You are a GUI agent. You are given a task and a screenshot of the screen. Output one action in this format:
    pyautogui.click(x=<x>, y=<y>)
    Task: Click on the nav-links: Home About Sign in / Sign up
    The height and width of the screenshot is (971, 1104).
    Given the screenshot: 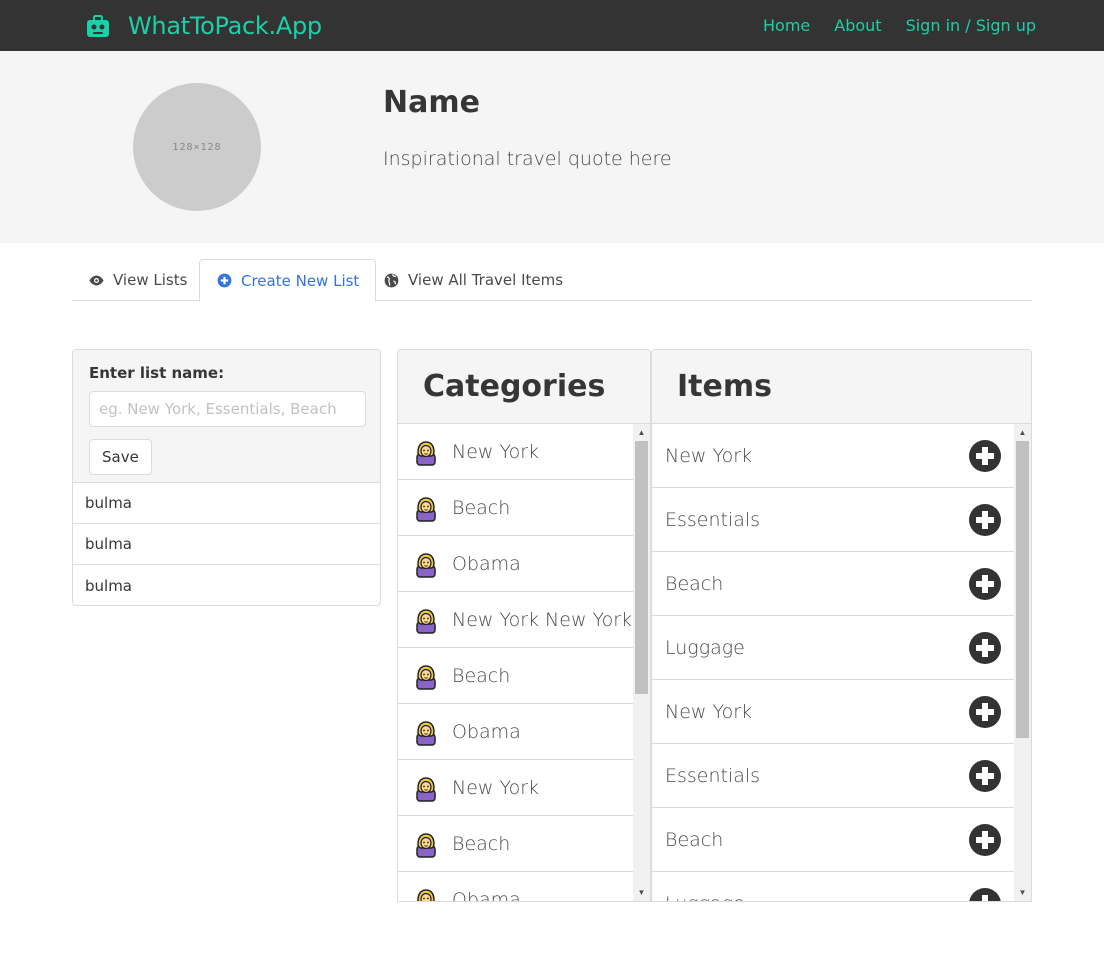 What is the action you would take?
    pyautogui.click(x=887, y=25)
    